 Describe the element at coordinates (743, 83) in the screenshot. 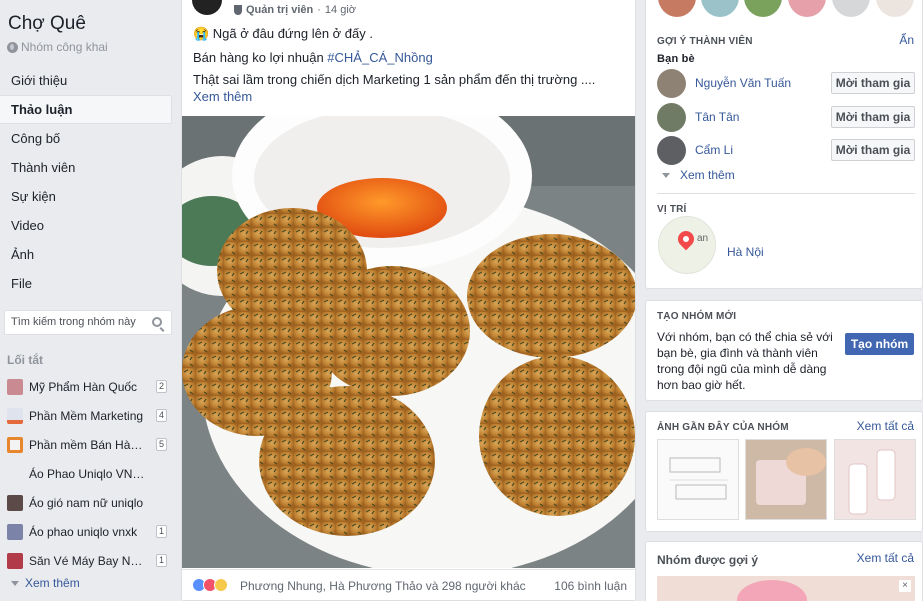

I see `friend-name: Nguyễn Văn Tuấn` at that location.